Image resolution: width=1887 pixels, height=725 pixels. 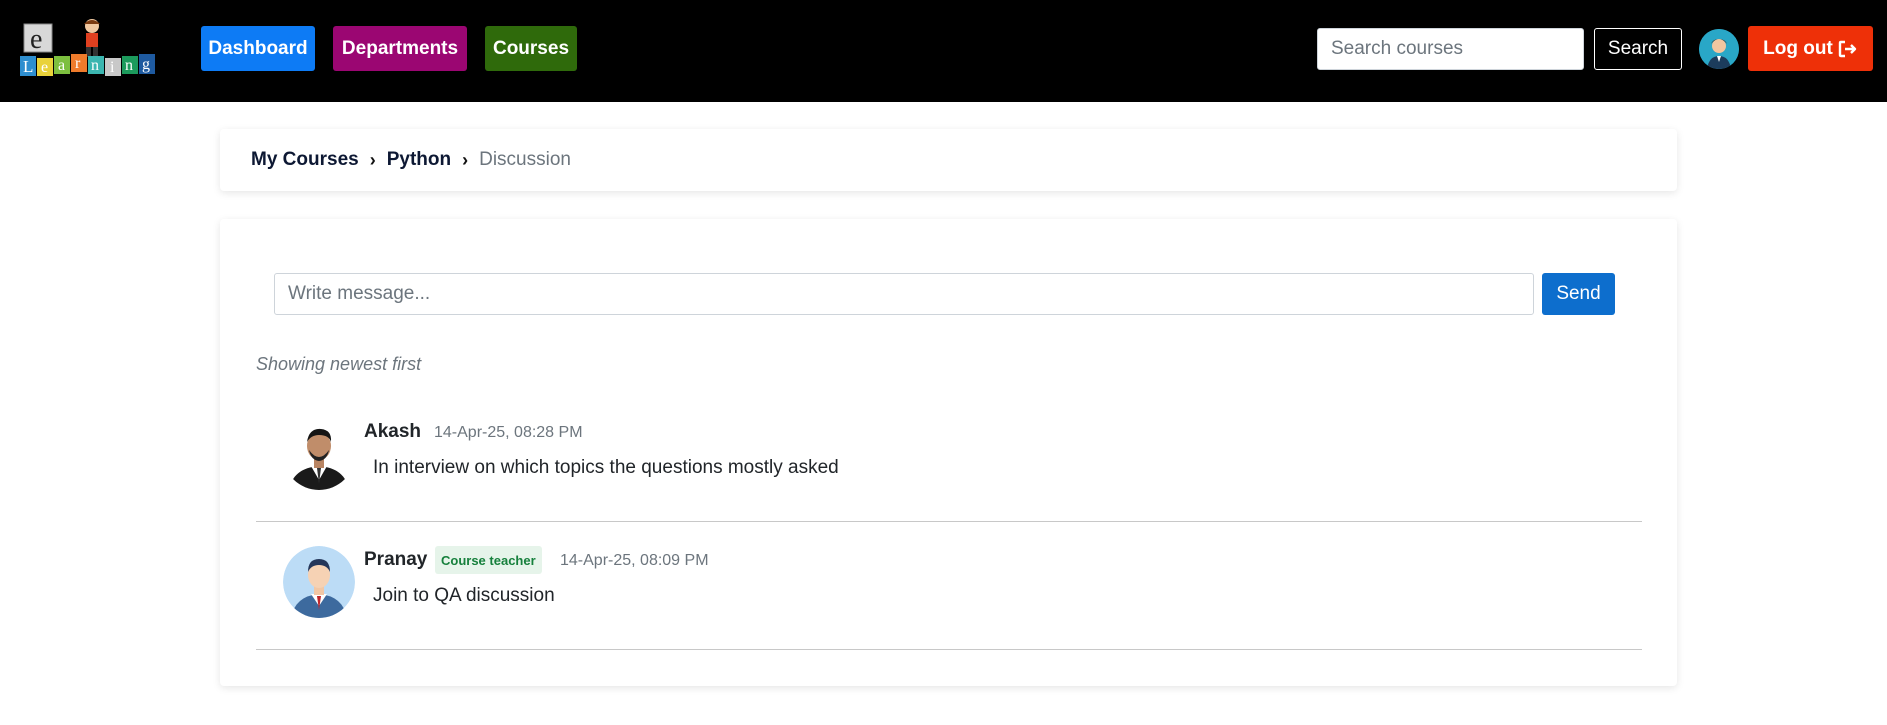 I want to click on svg-text: i, so click(x=112, y=67).